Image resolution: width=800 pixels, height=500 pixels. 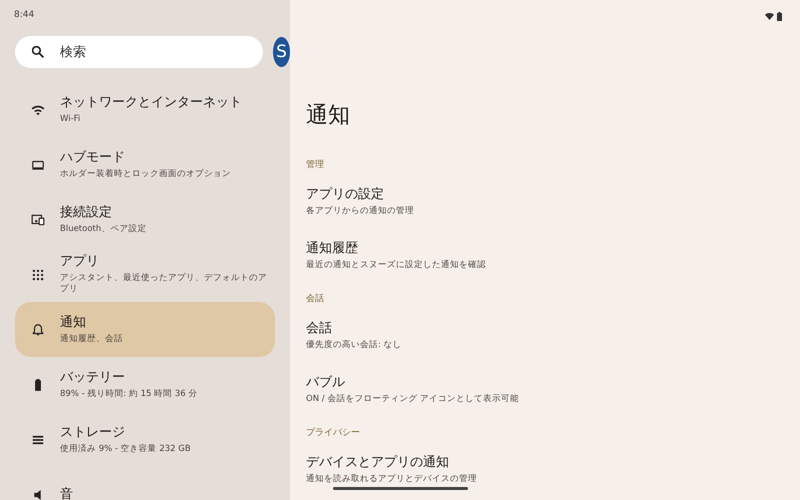 I want to click on sidebar-item: 通知 通知履歴、会話, so click(x=145, y=329).